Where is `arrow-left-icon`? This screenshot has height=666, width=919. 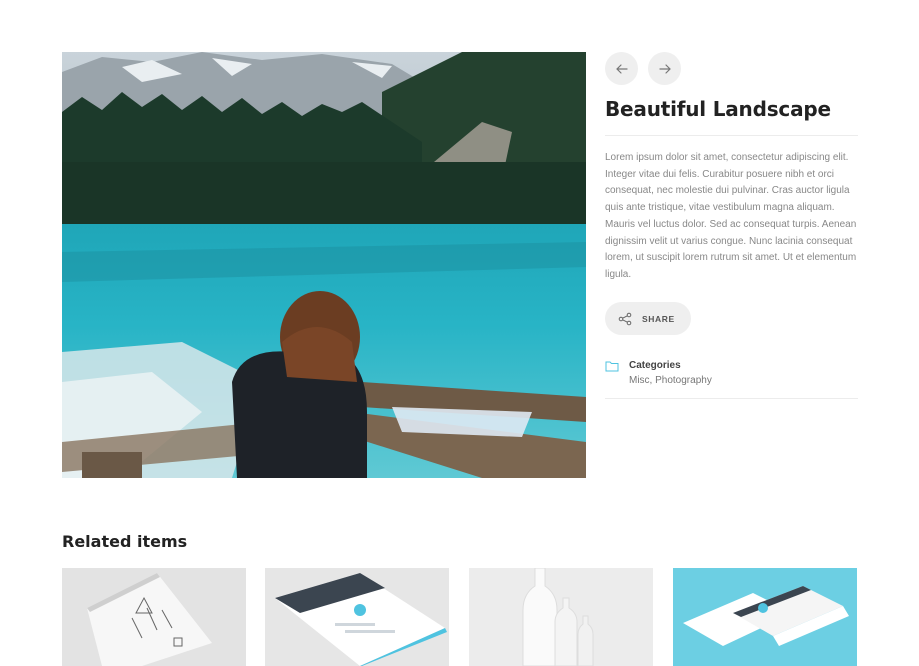 arrow-left-icon is located at coordinates (621, 68).